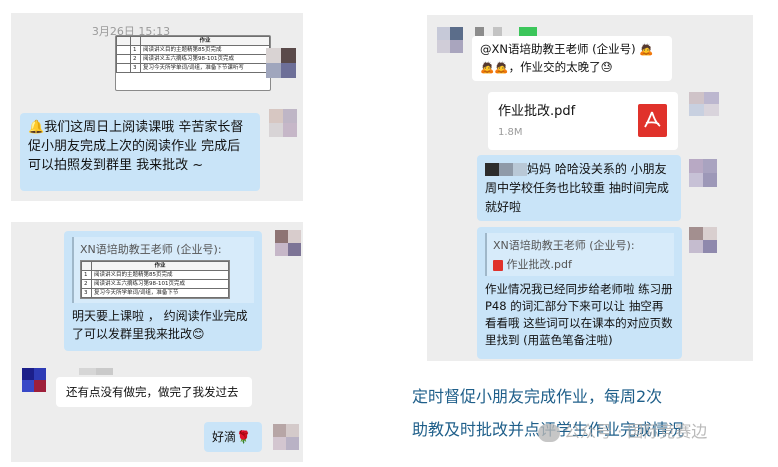  Describe the element at coordinates (579, 188) in the screenshot. I see `parent-relay-message: 妈妈 哈哈没关系的 小朋友周中学校任务也比较重 抽时间完成就好啦` at that location.